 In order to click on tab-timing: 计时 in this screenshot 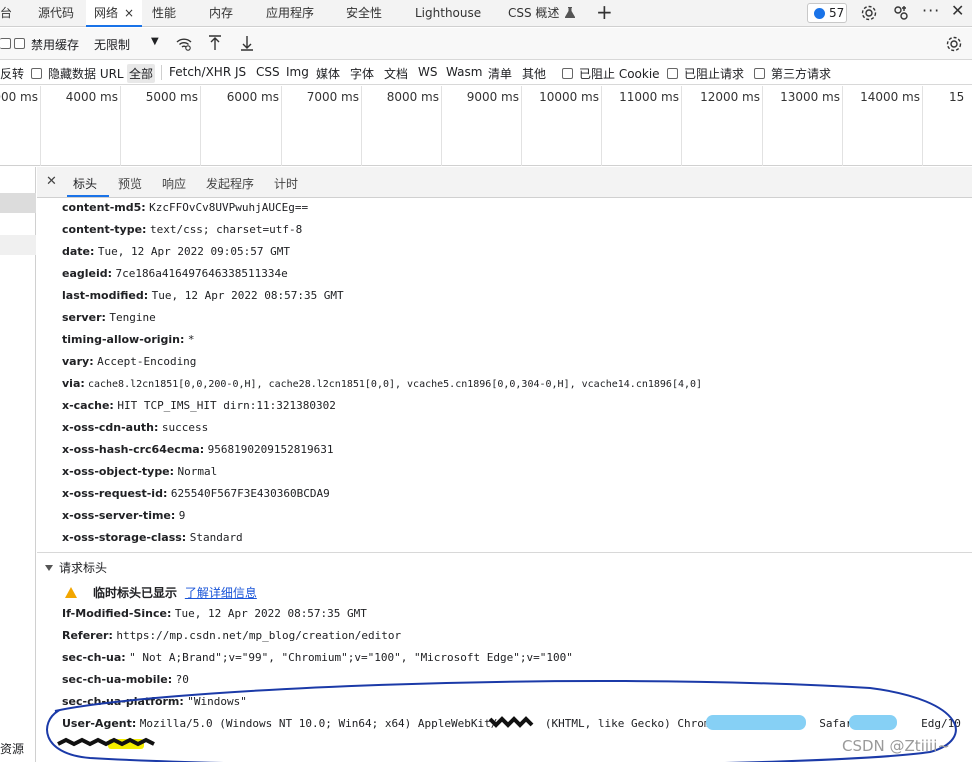, I will do `click(286, 183)`.